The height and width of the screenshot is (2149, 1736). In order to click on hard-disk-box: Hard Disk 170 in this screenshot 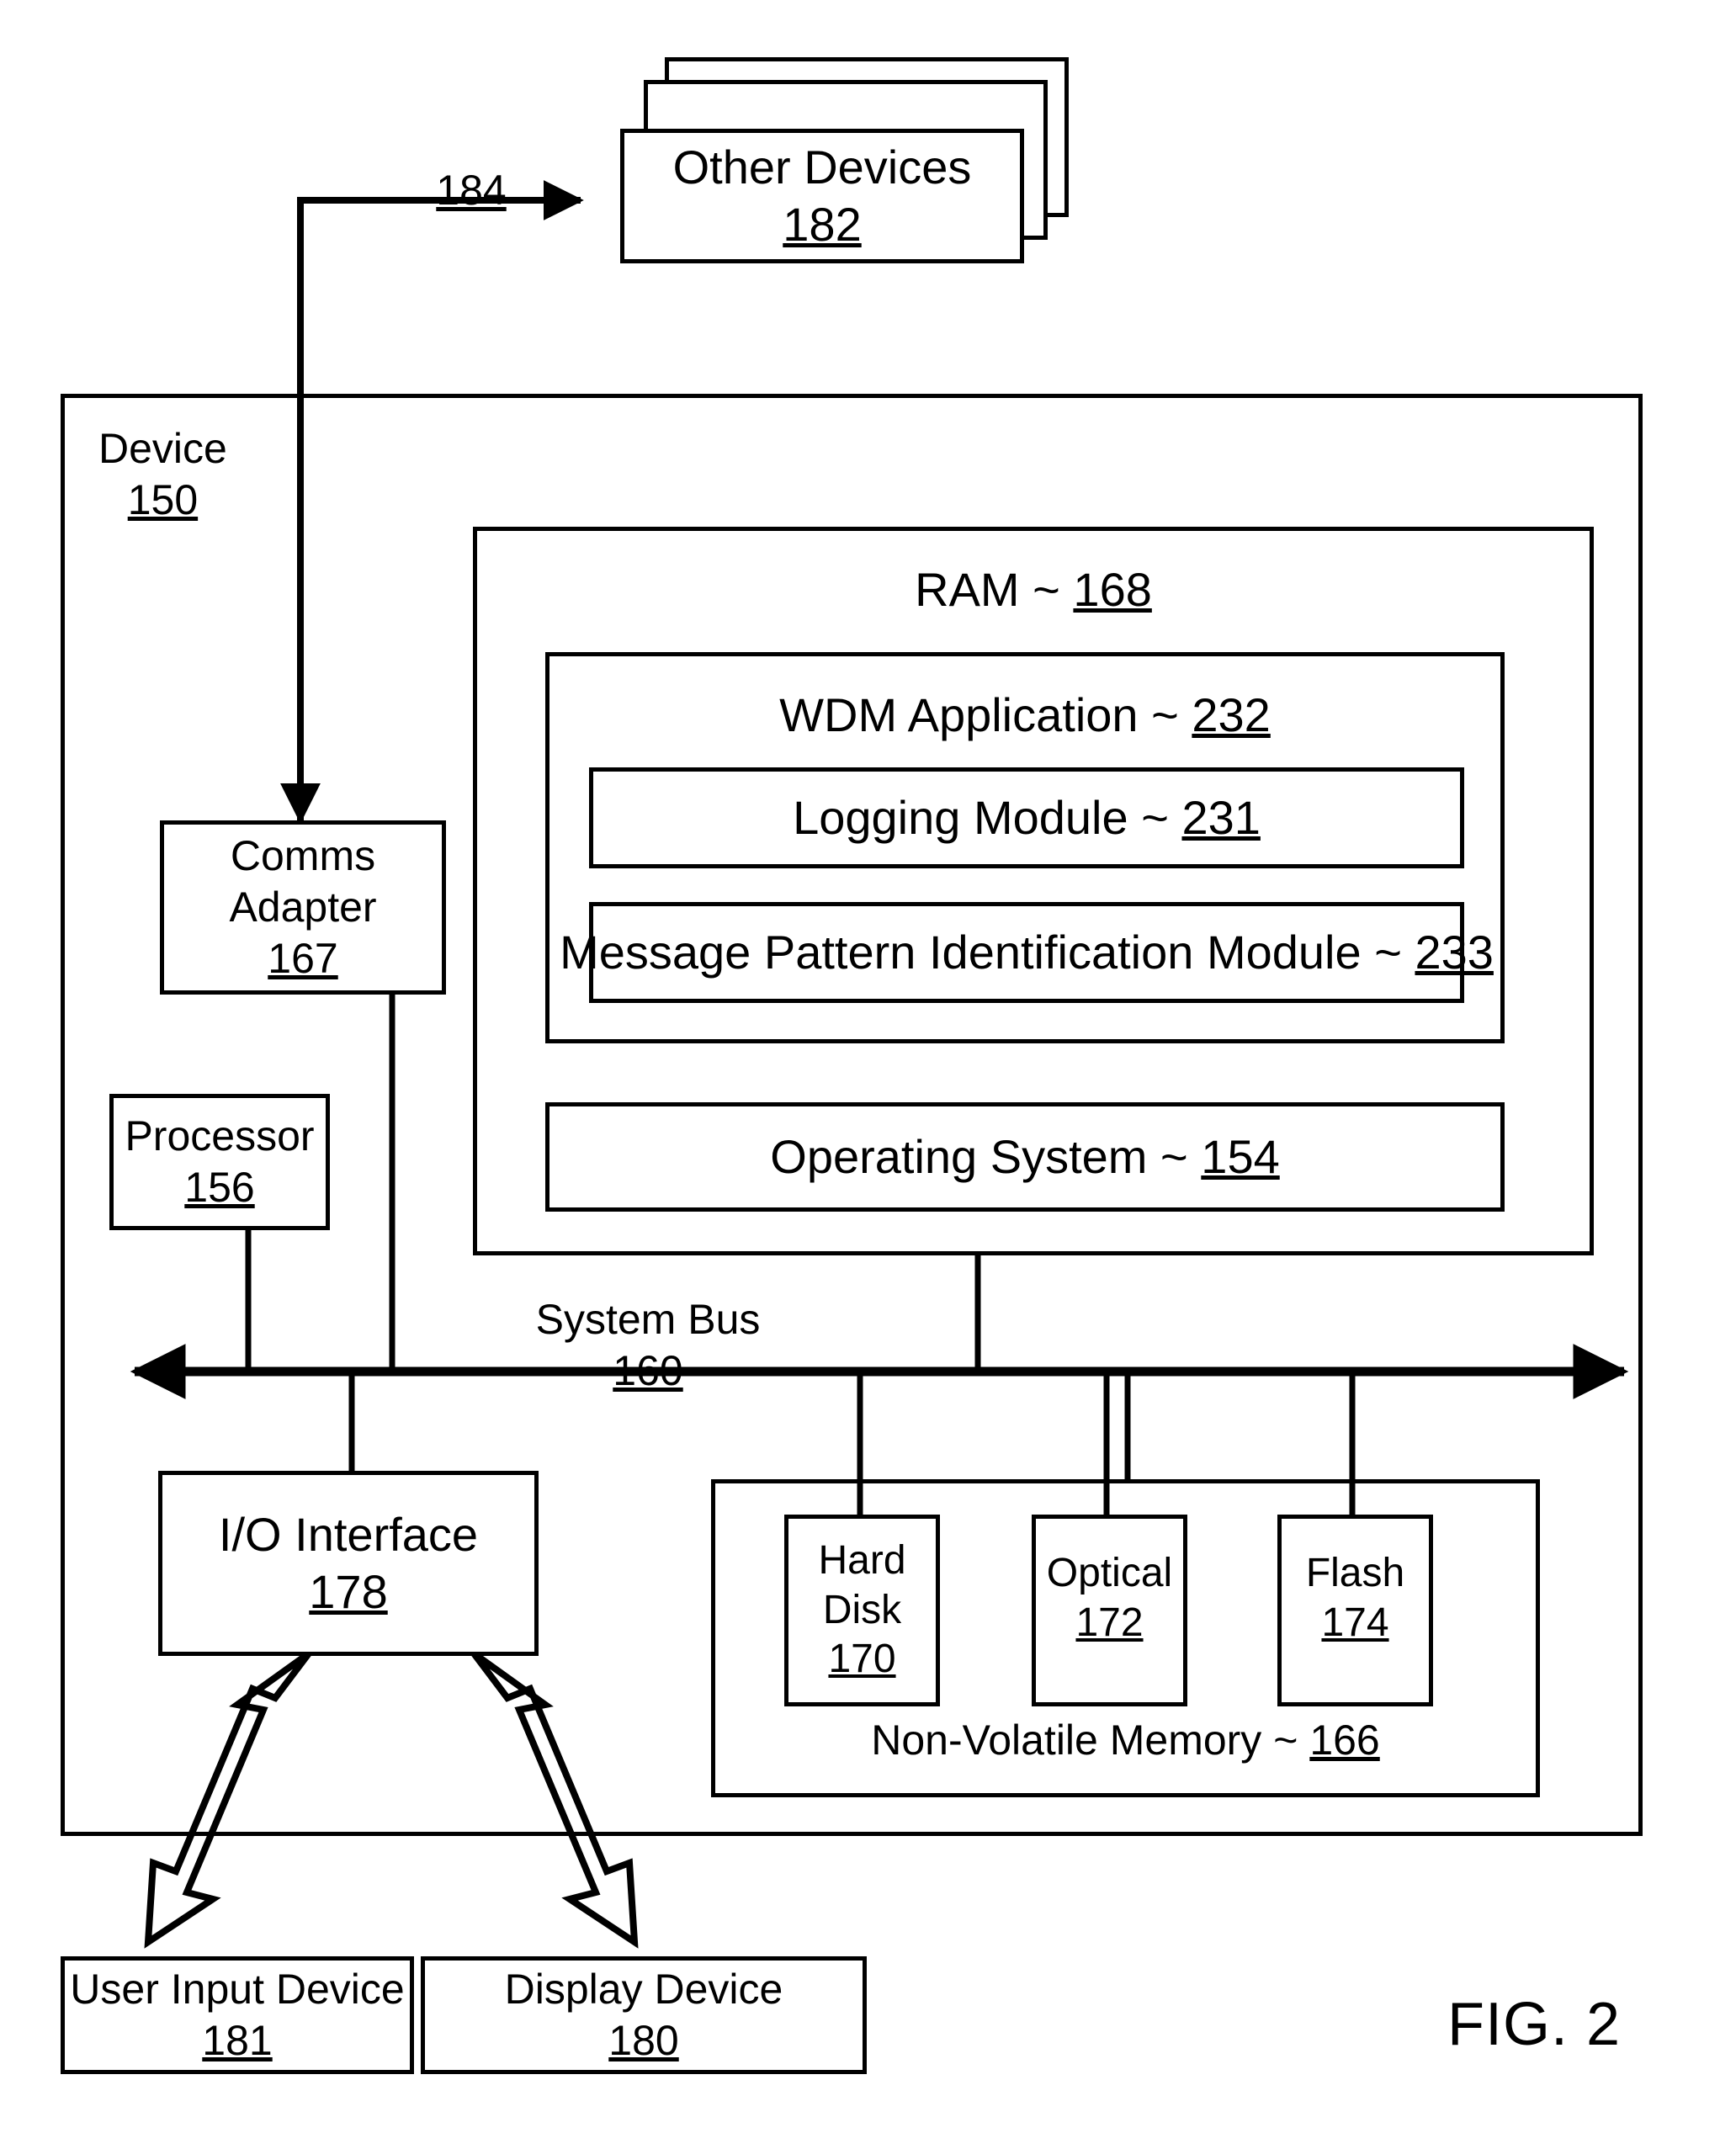, I will do `click(862, 1610)`.